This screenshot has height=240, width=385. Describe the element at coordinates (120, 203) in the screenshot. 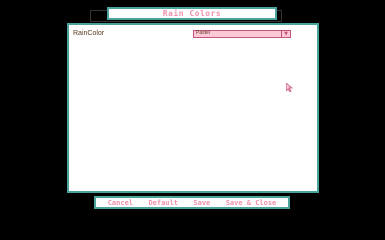

I see `cancel-button: Cancel` at that location.